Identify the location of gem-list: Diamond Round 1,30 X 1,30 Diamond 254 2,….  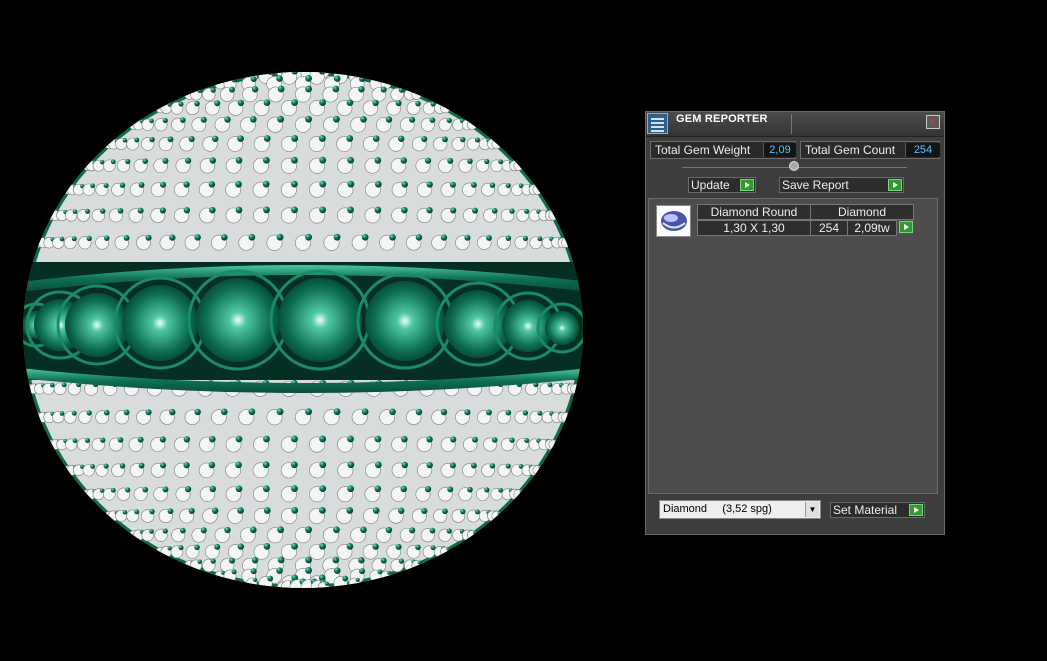
(793, 346).